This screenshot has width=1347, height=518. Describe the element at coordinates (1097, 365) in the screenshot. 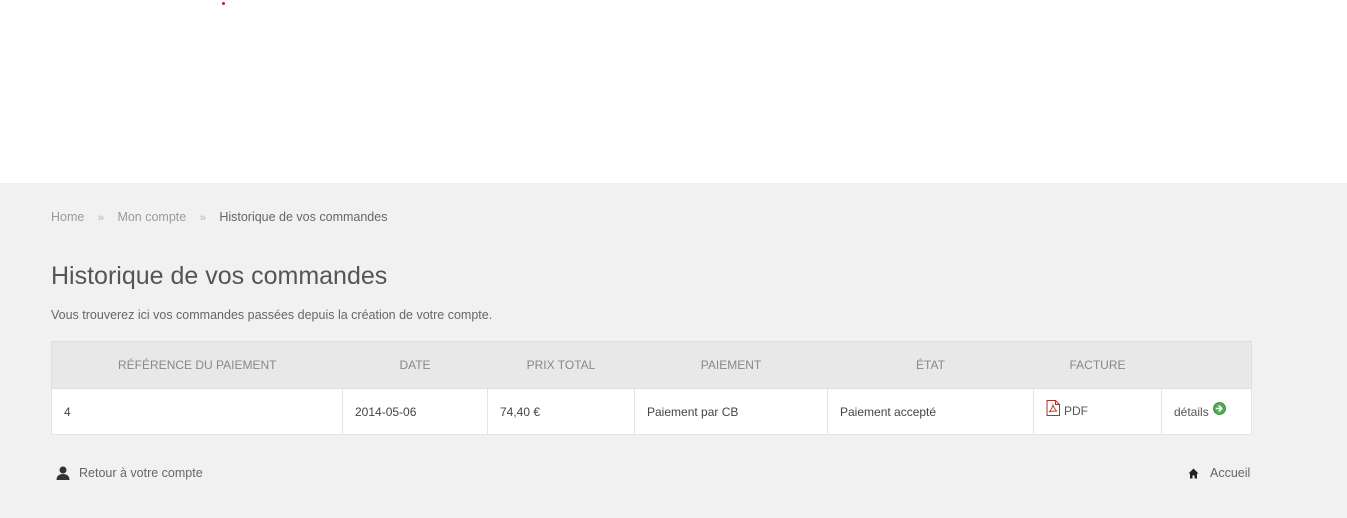

I see `header-invoice: FACTURE` at that location.